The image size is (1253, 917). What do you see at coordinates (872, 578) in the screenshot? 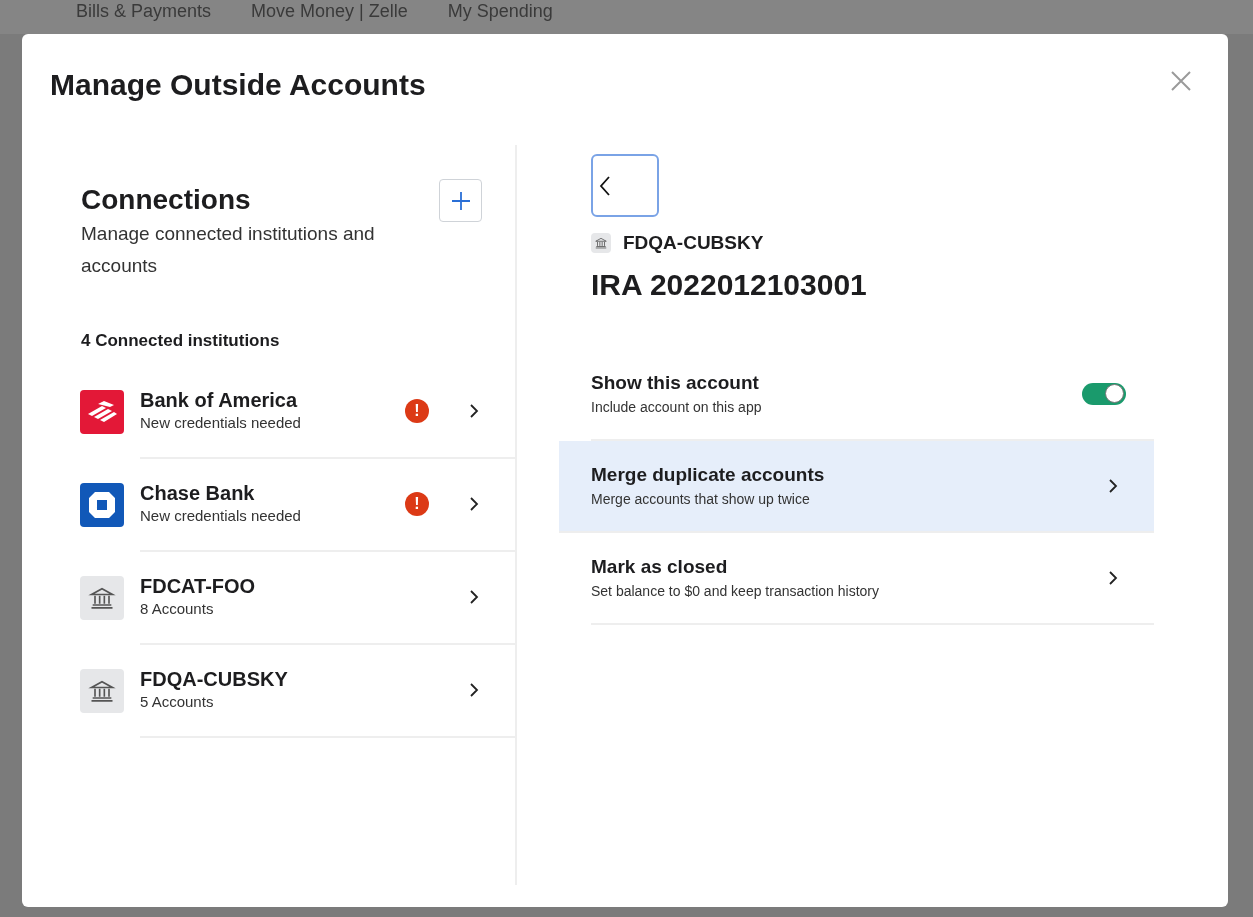
I see `option-row: Mark as closed Set balance to $0 and keep transaction history` at bounding box center [872, 578].